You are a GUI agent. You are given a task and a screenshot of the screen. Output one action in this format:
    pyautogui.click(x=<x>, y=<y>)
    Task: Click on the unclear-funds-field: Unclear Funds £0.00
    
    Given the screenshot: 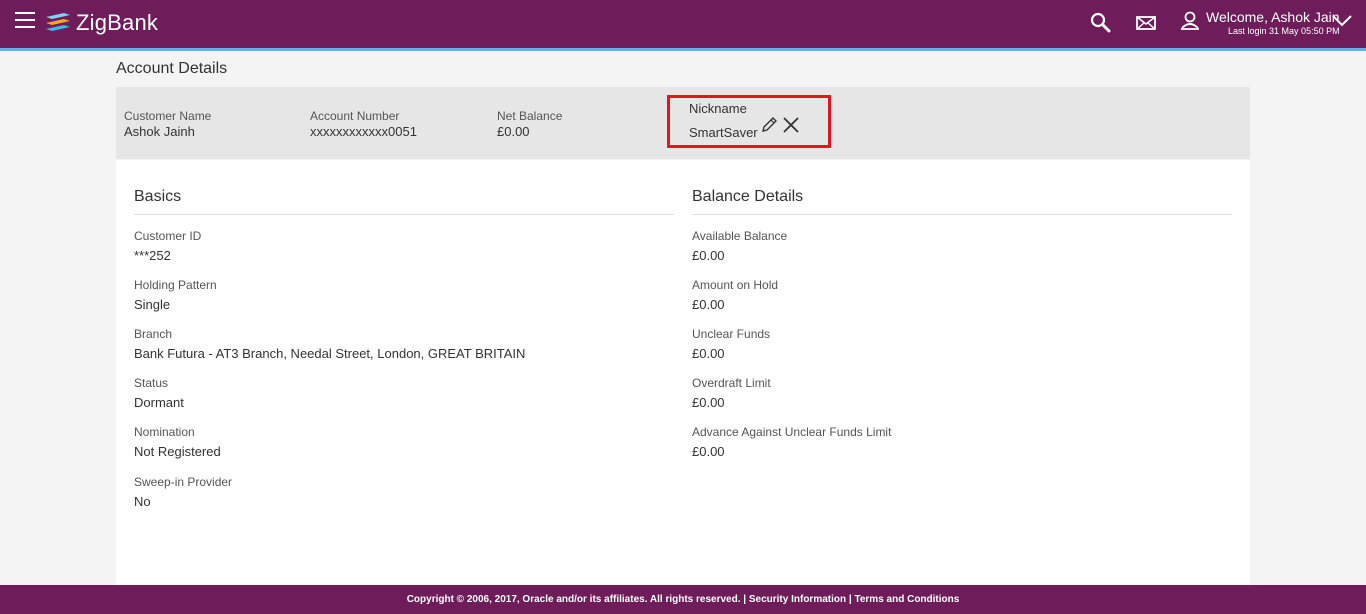 What is the action you would take?
    pyautogui.click(x=962, y=344)
    